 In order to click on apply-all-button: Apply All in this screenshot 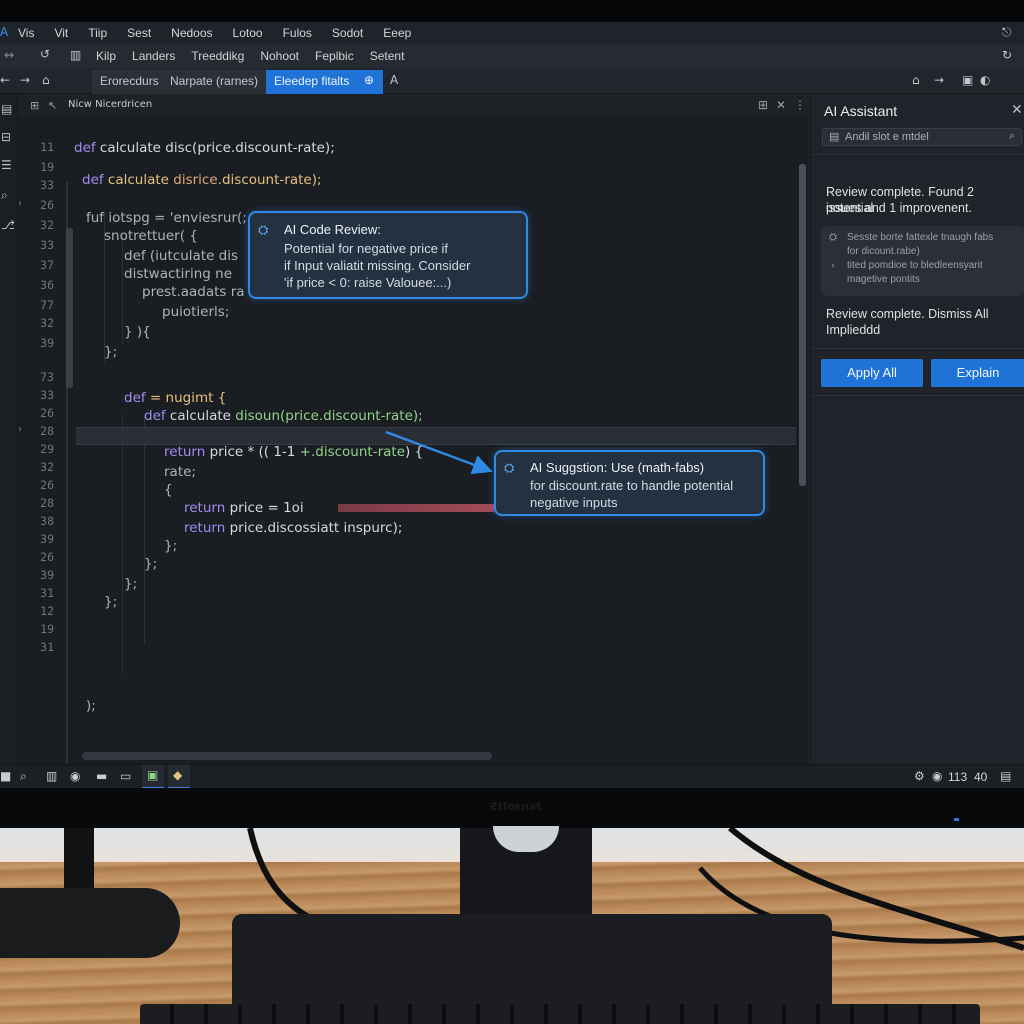, I will do `click(872, 373)`.